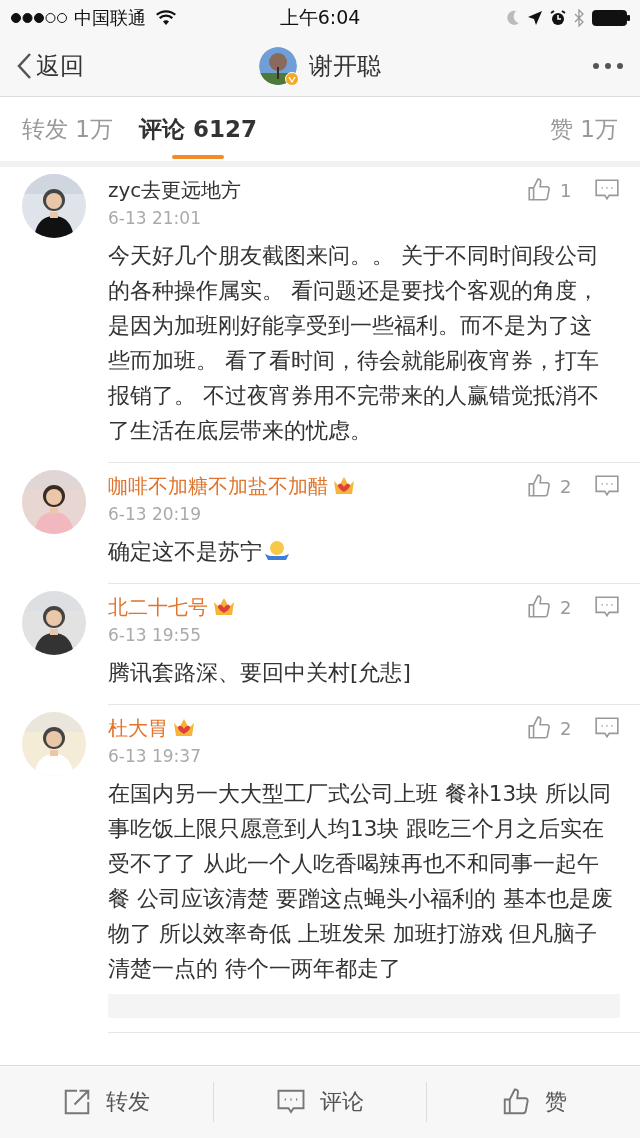 The width and height of the screenshot is (640, 1138). What do you see at coordinates (197, 157) in the screenshot?
I see `tab-underline` at bounding box center [197, 157].